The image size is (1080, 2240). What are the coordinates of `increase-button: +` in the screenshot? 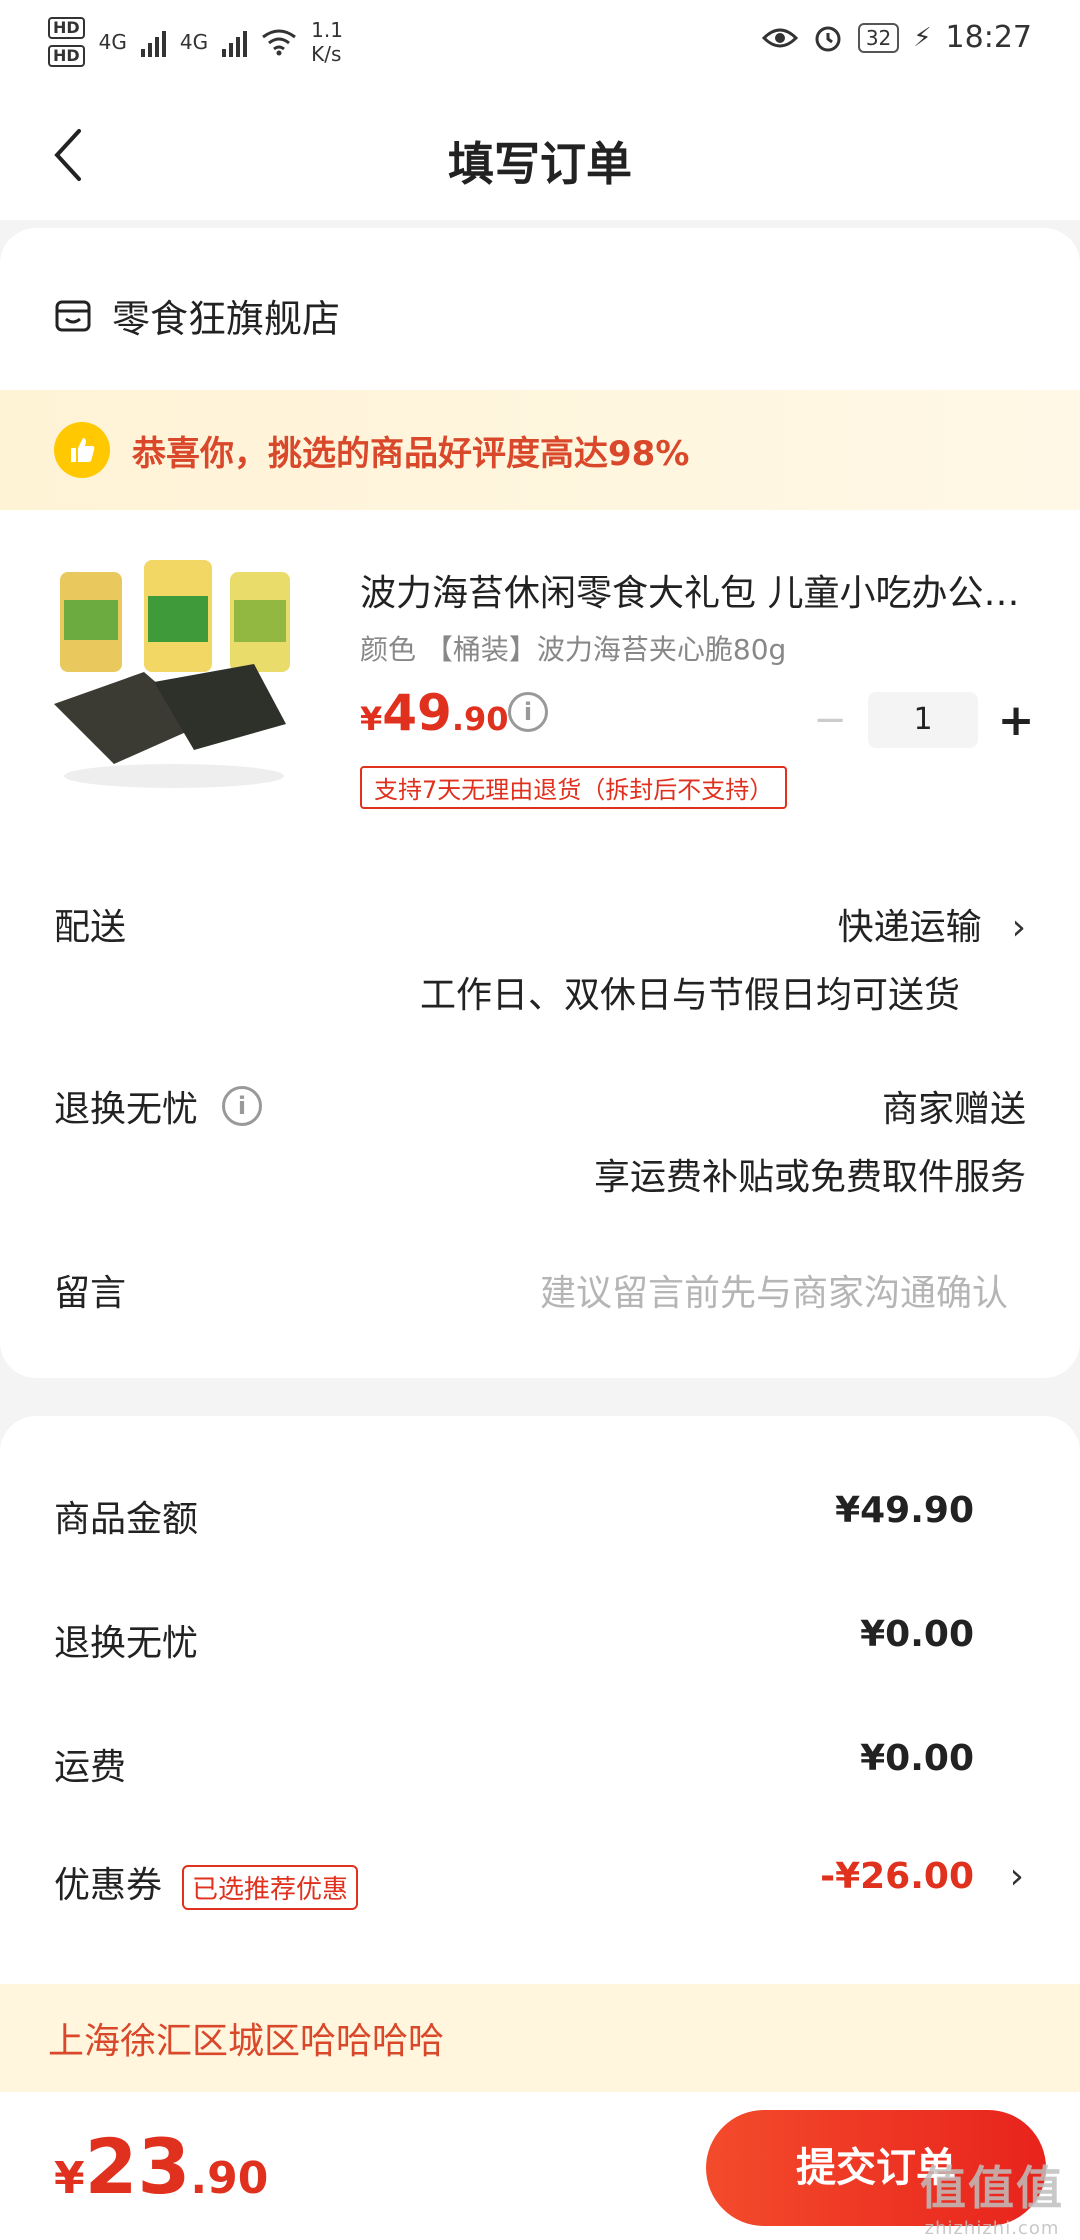 It's located at (1016, 720).